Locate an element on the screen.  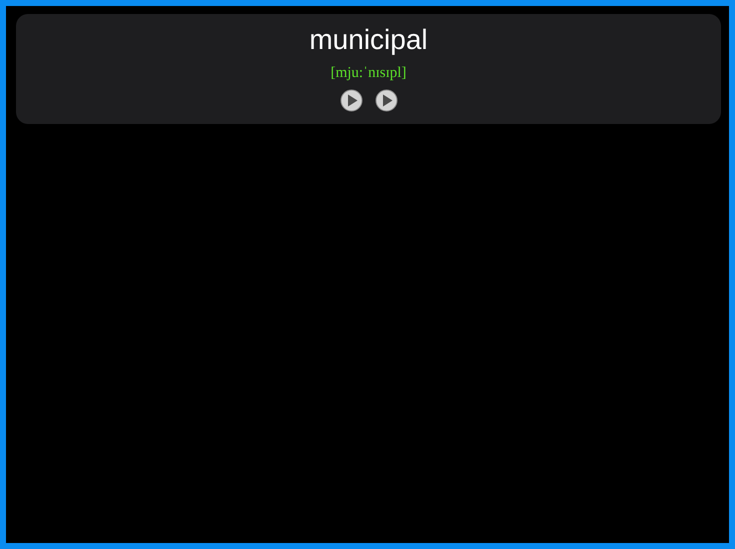
phonetic-transcription: [mju:ˈnɪsɪpl] is located at coordinates (368, 73).